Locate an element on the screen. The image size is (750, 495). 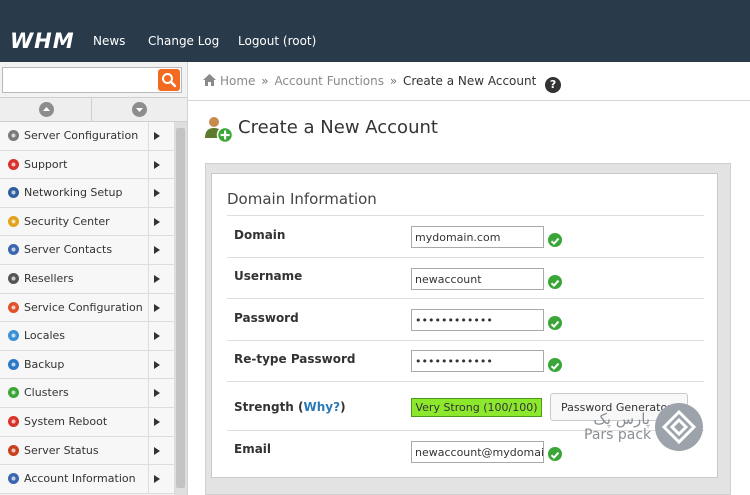
sidebar-item-server-status: Server Status is located at coordinates (87, 451).